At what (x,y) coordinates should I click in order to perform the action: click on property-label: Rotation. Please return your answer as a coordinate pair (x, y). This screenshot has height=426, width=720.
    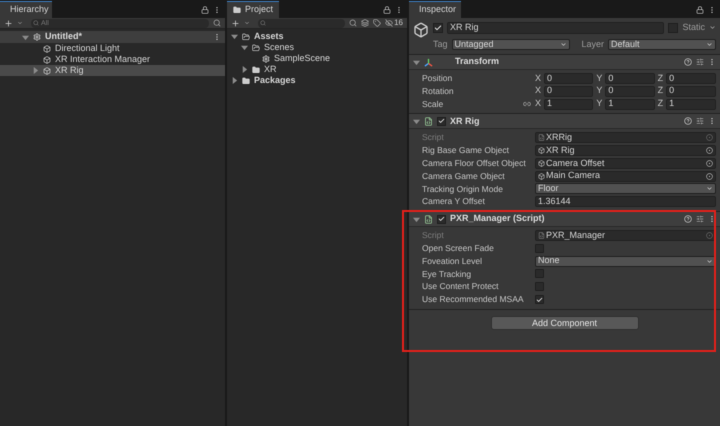
    Looking at the image, I should click on (438, 91).